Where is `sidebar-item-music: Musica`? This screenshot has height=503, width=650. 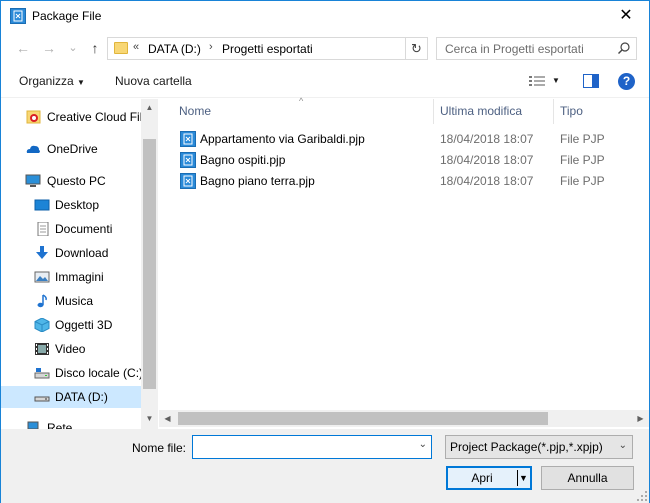 sidebar-item-music: Musica is located at coordinates (71, 301).